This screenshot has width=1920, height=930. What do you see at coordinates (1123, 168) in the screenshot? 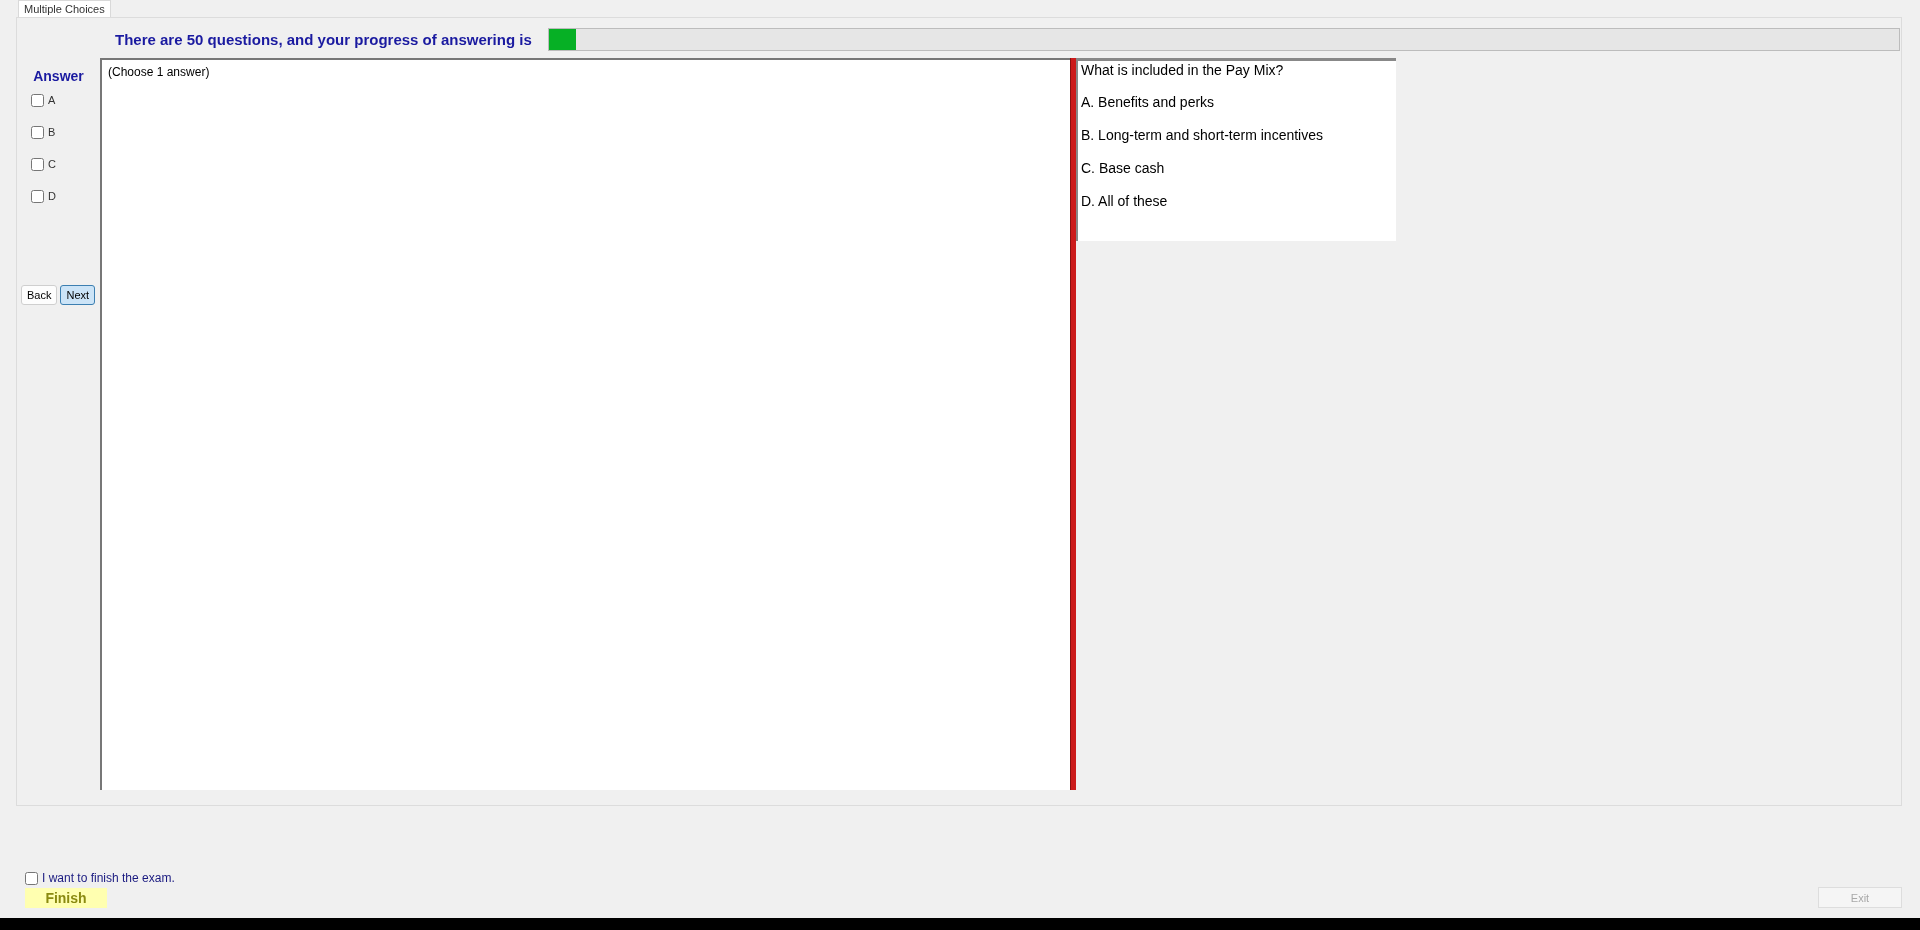
I see `choice-text: C. Base cash` at bounding box center [1123, 168].